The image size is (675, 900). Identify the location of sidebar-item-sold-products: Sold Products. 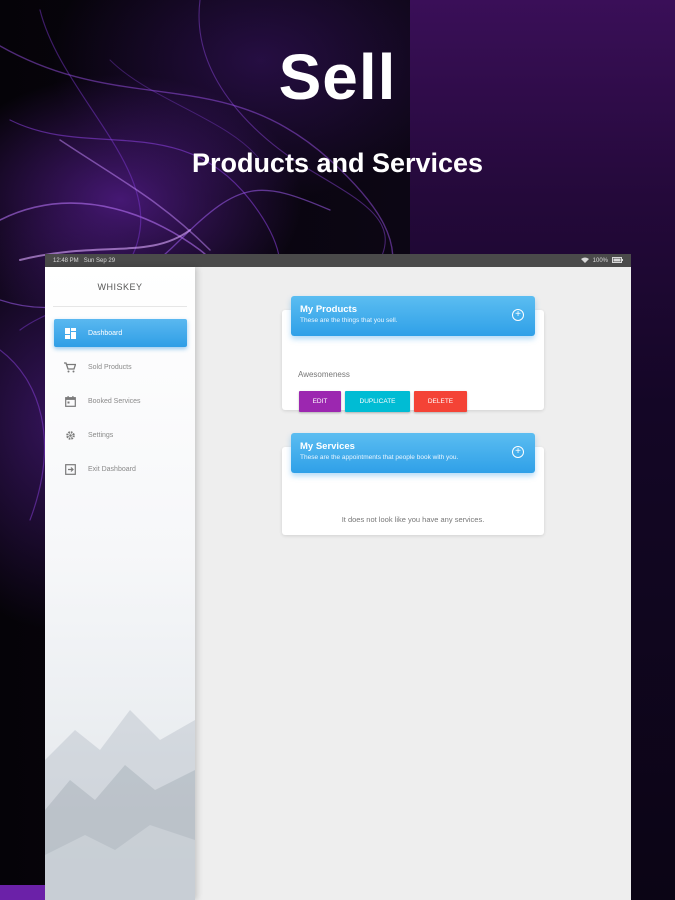
(120, 367).